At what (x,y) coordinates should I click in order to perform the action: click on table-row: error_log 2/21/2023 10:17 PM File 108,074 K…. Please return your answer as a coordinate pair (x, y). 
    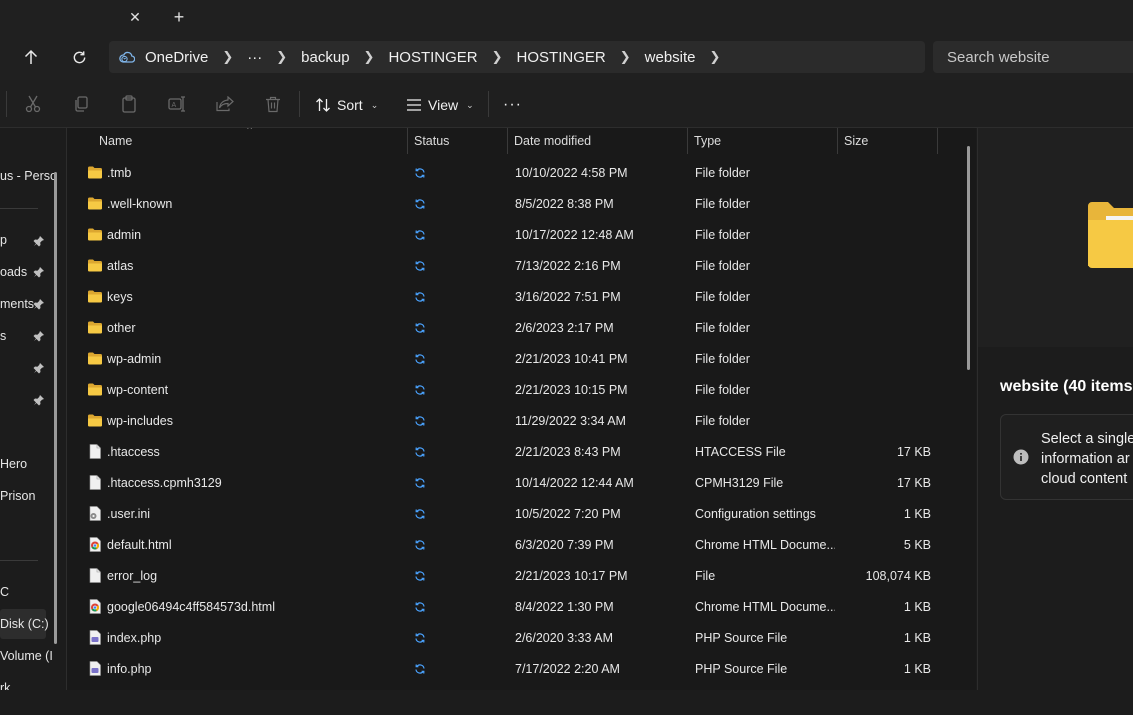
    Looking at the image, I should click on (517, 575).